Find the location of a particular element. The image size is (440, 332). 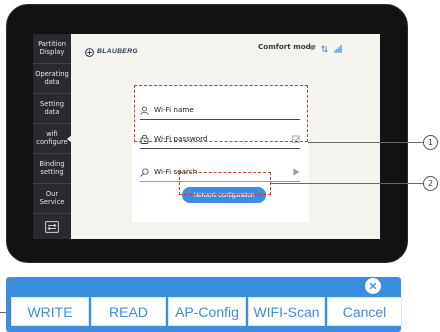

sidebar-item-binding-setting: Binding setting is located at coordinates (52, 169).